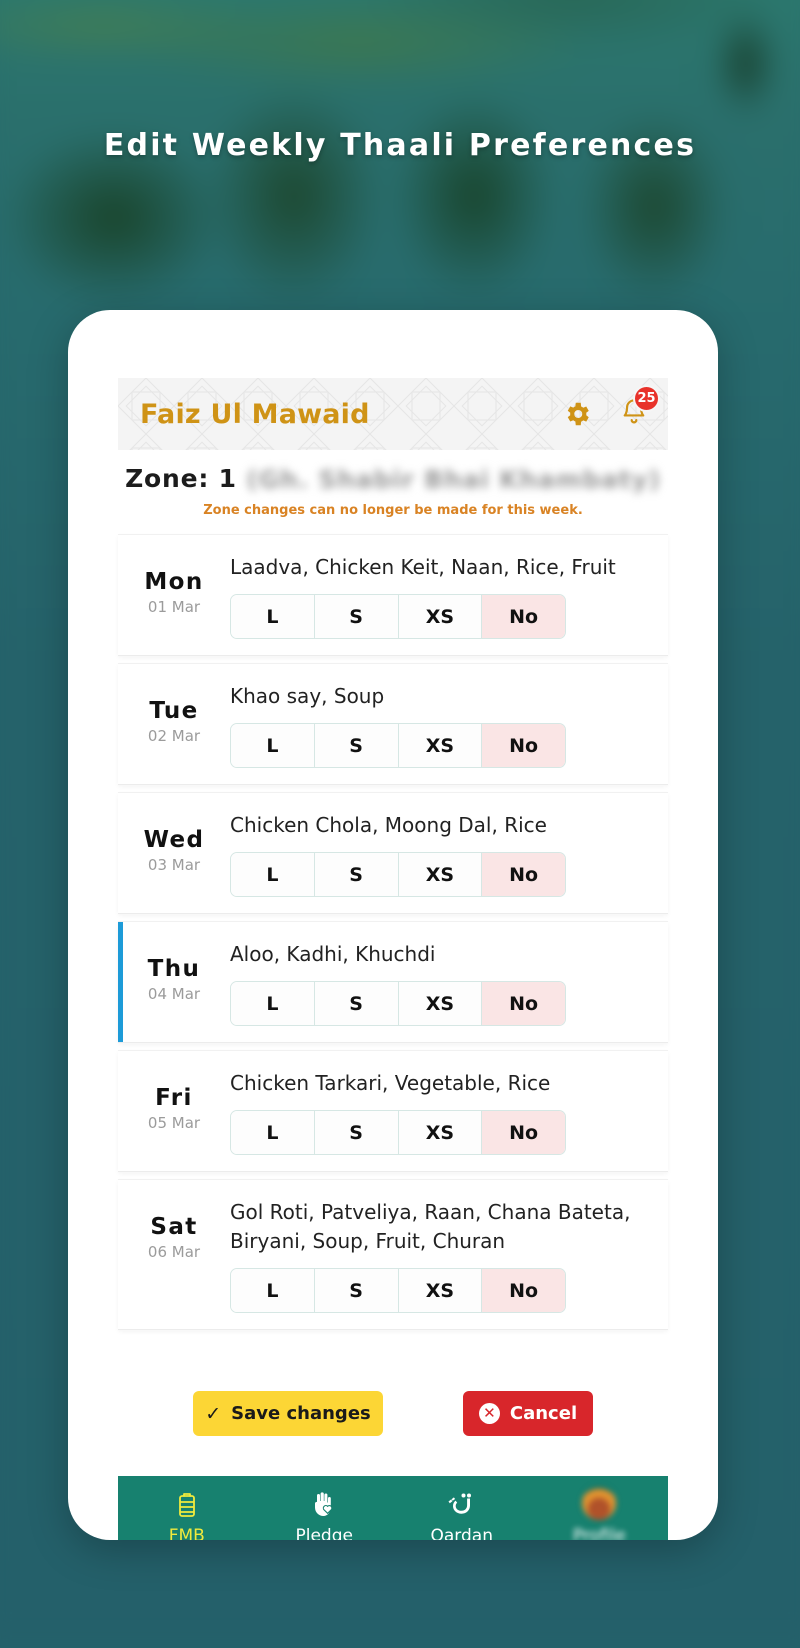 The width and height of the screenshot is (800, 1648). I want to click on tiffin-icon, so click(187, 1503).